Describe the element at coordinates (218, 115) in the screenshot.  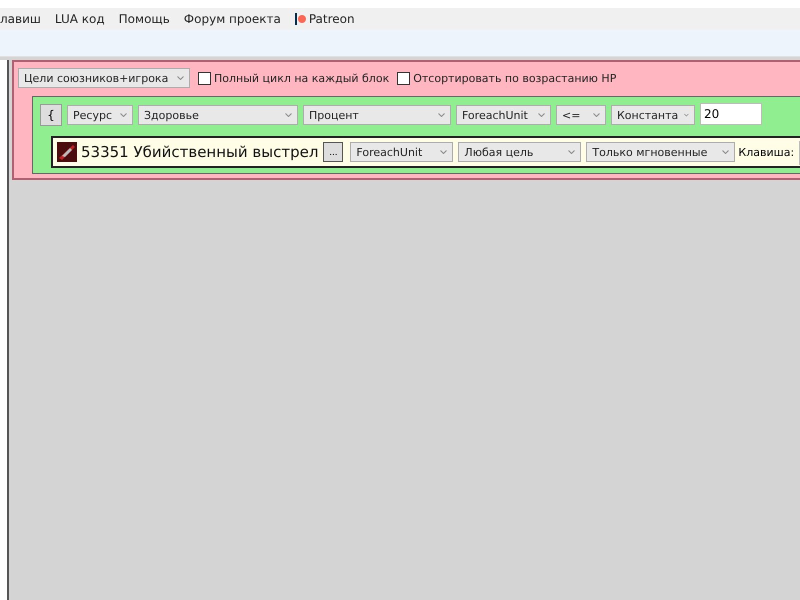
I see `dropdown: Здоровье` at that location.